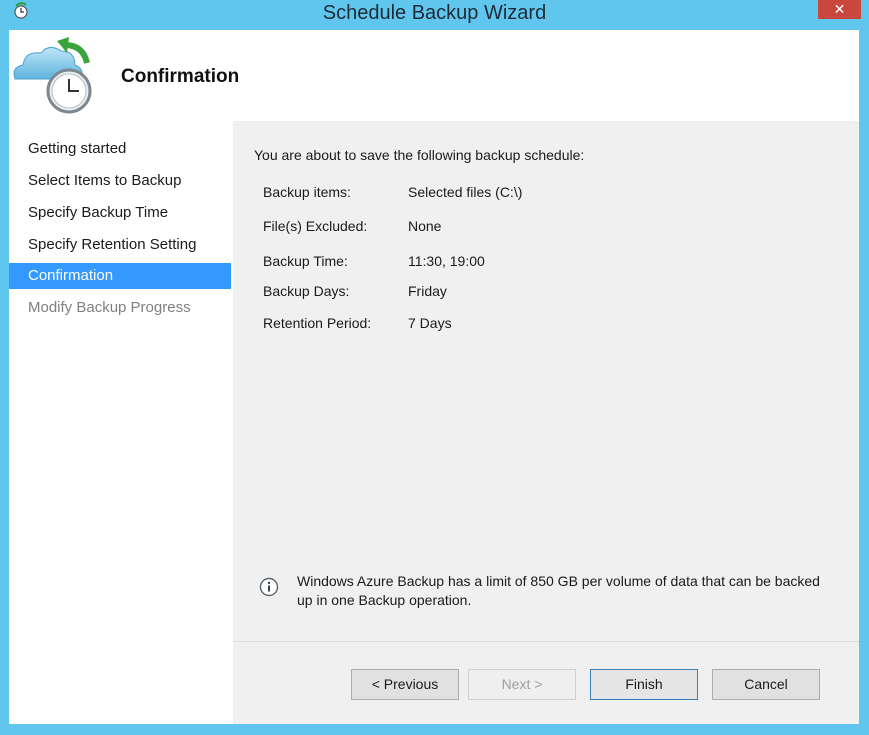 The height and width of the screenshot is (735, 869). Describe the element at coordinates (306, 291) in the screenshot. I see `backup-days-label: Backup Days:` at that location.